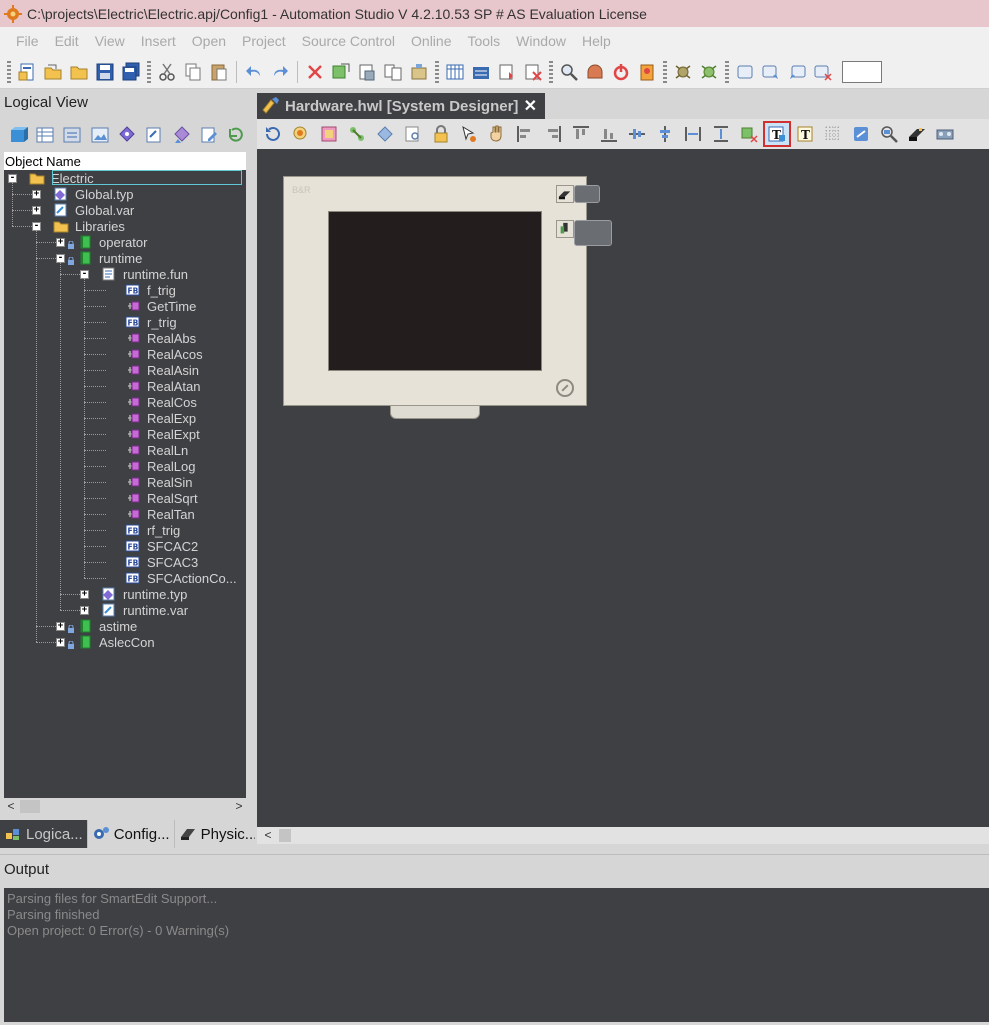 The image size is (989, 1025). Describe the element at coordinates (83, 194) in the screenshot. I see `tree-item: + Global.typ` at that location.